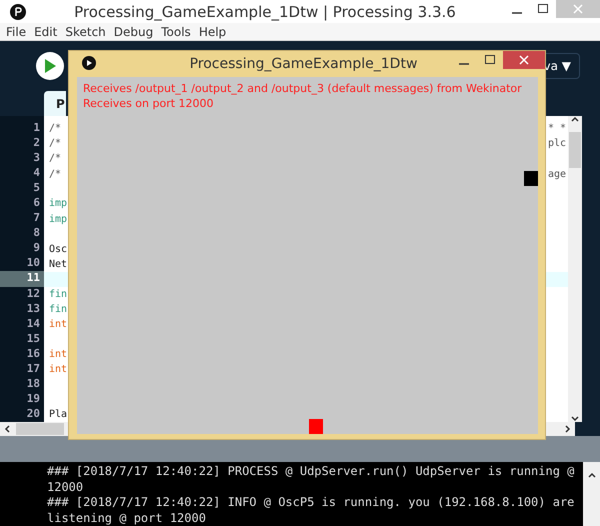 The width and height of the screenshot is (600, 526). What do you see at coordinates (33, 309) in the screenshot?
I see `line-number: 13` at bounding box center [33, 309].